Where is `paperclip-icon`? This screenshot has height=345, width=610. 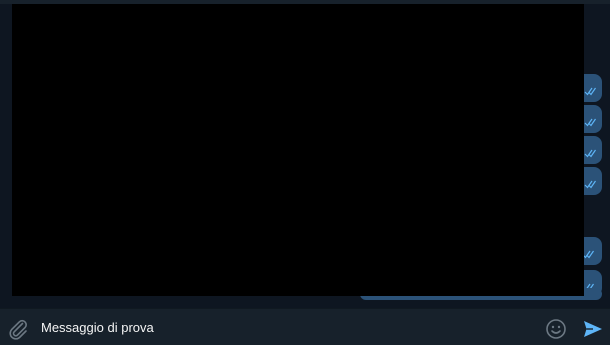 paperclip-icon is located at coordinates (18, 329).